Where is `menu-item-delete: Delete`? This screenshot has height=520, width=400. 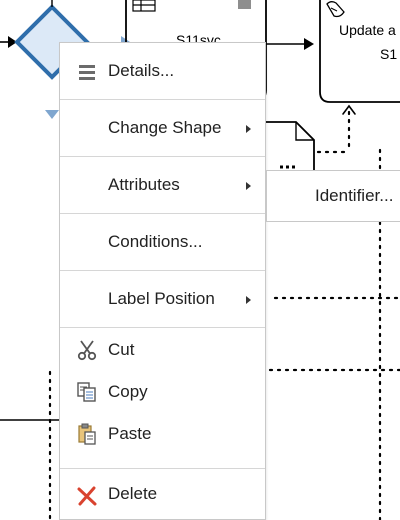 menu-item-delete: Delete is located at coordinates (162, 494).